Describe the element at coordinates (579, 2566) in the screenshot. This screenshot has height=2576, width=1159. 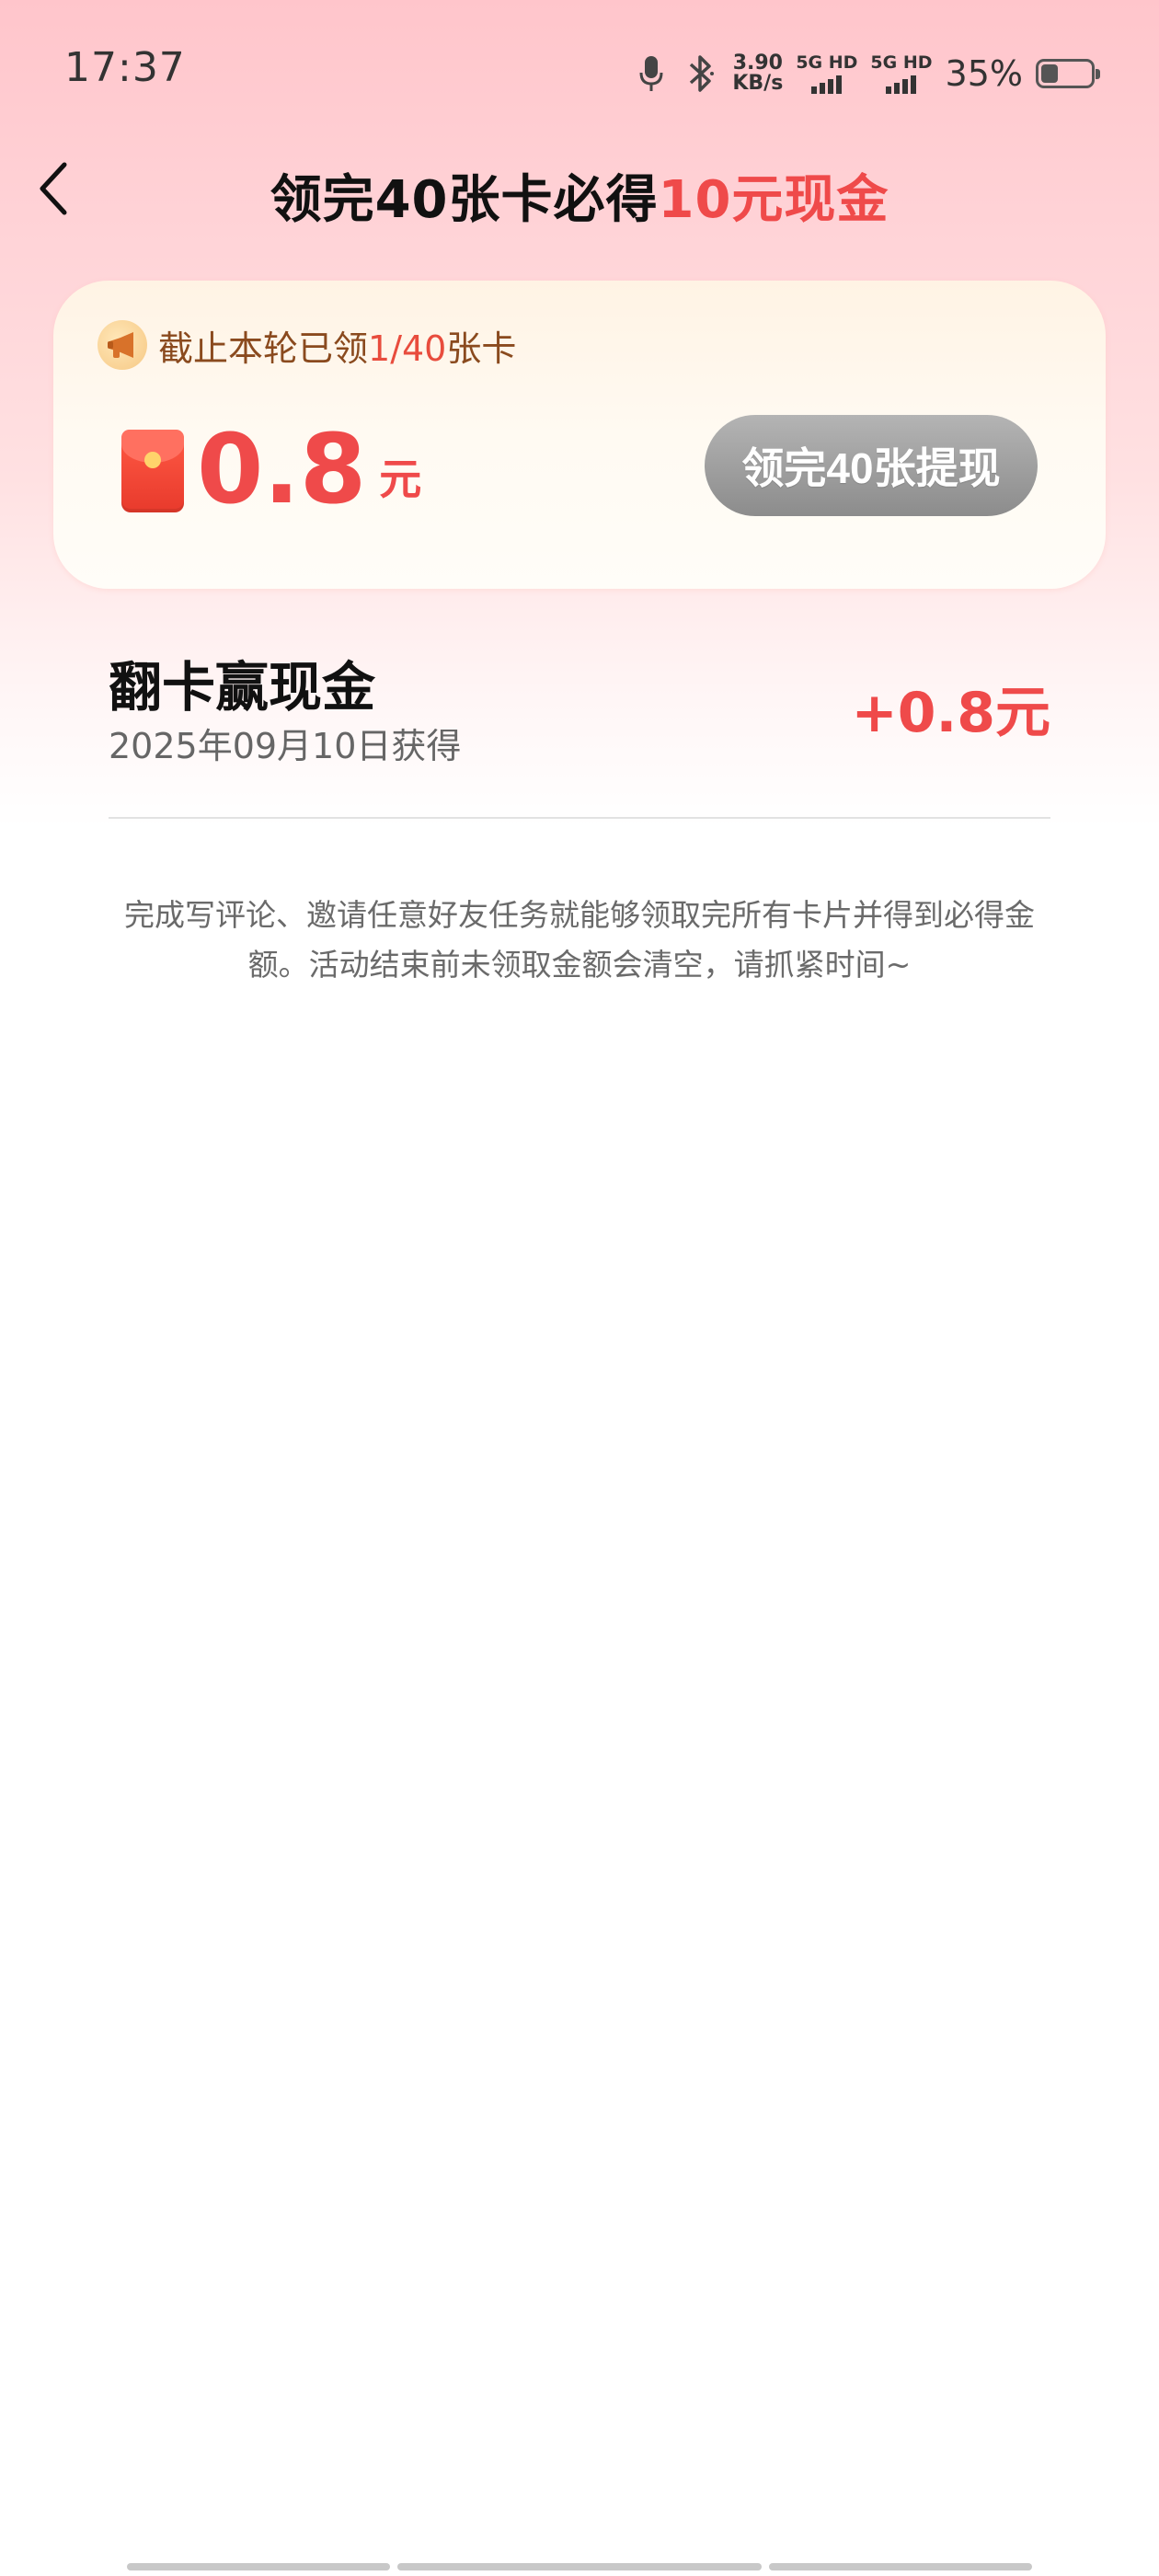
I see `gesture-bar` at that location.